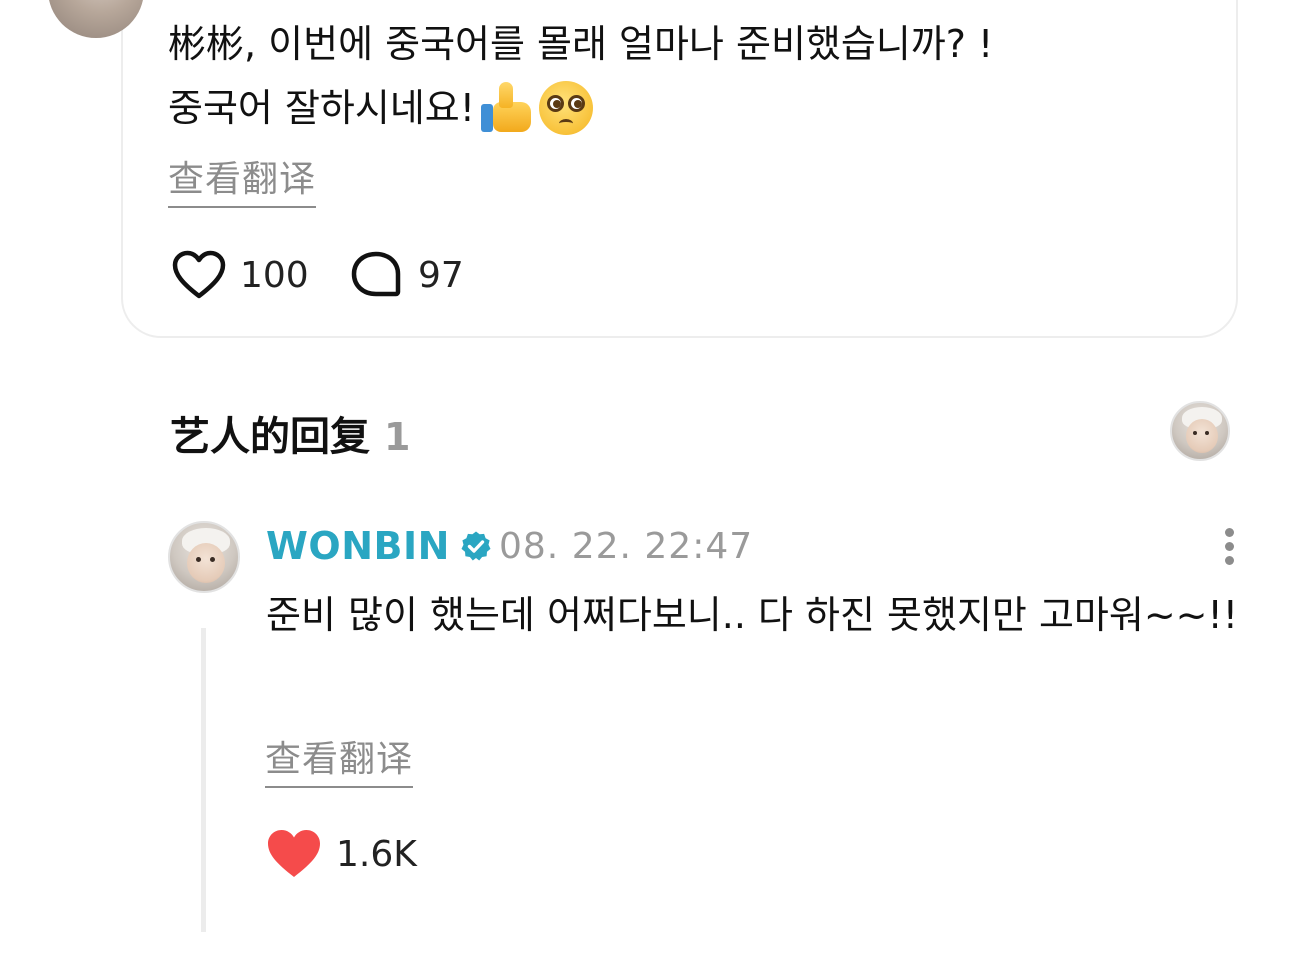 The width and height of the screenshot is (1290, 955). Describe the element at coordinates (274, 275) in the screenshot. I see `post-like-count: 100` at that location.